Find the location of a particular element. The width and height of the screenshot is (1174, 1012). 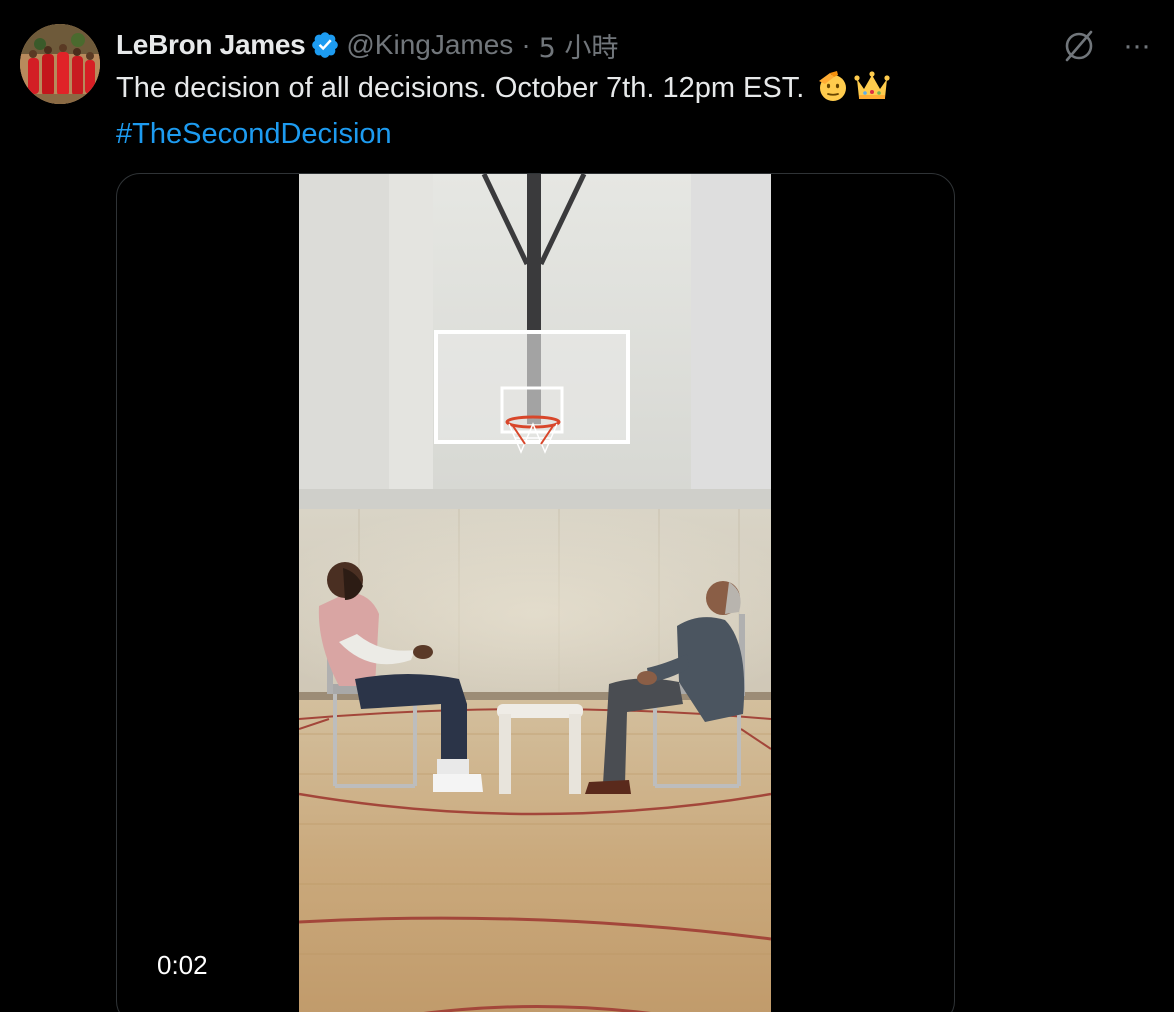

avatar-photo is located at coordinates (60, 64).